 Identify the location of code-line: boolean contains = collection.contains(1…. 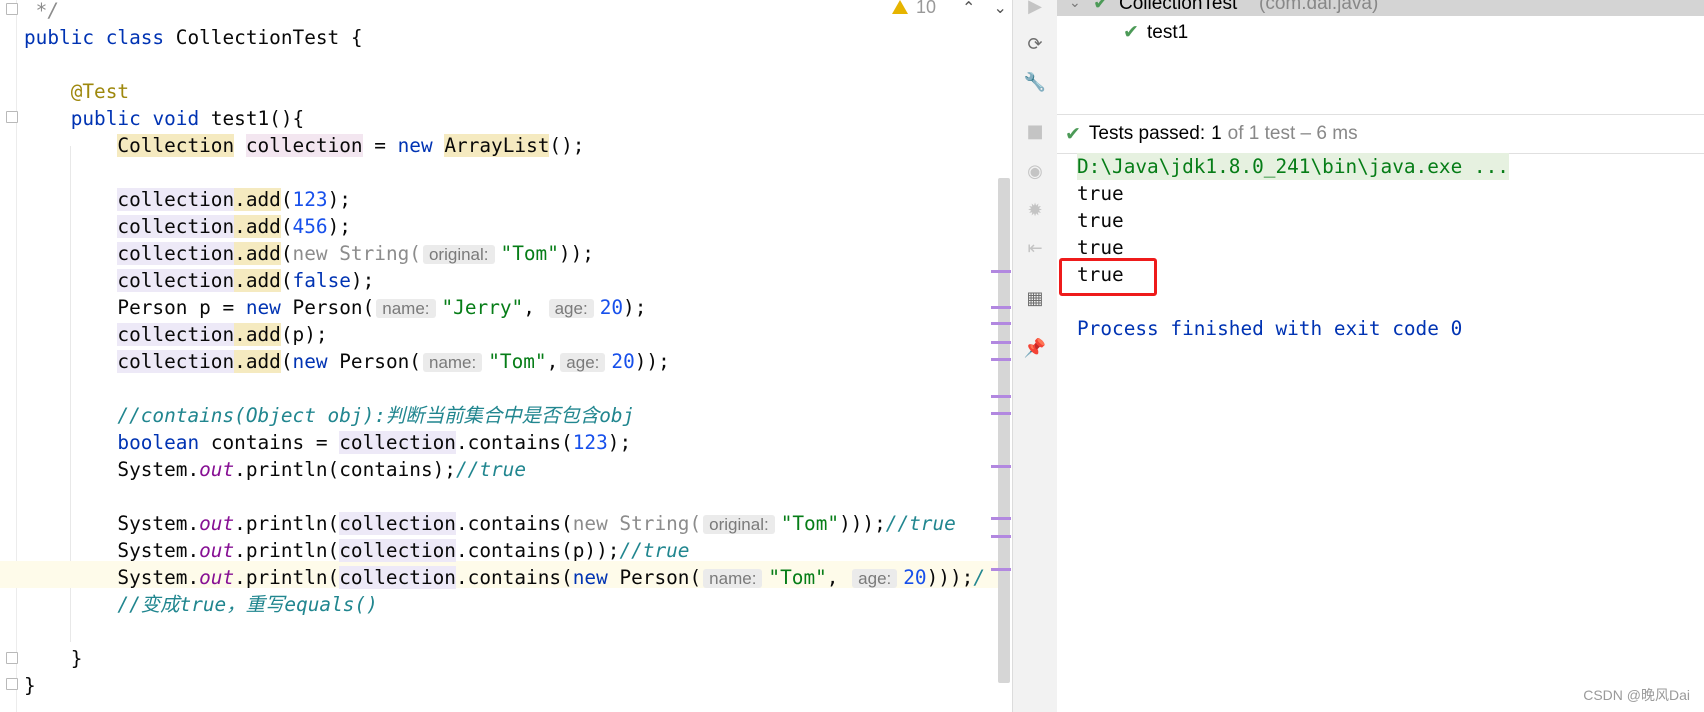
(327, 442).